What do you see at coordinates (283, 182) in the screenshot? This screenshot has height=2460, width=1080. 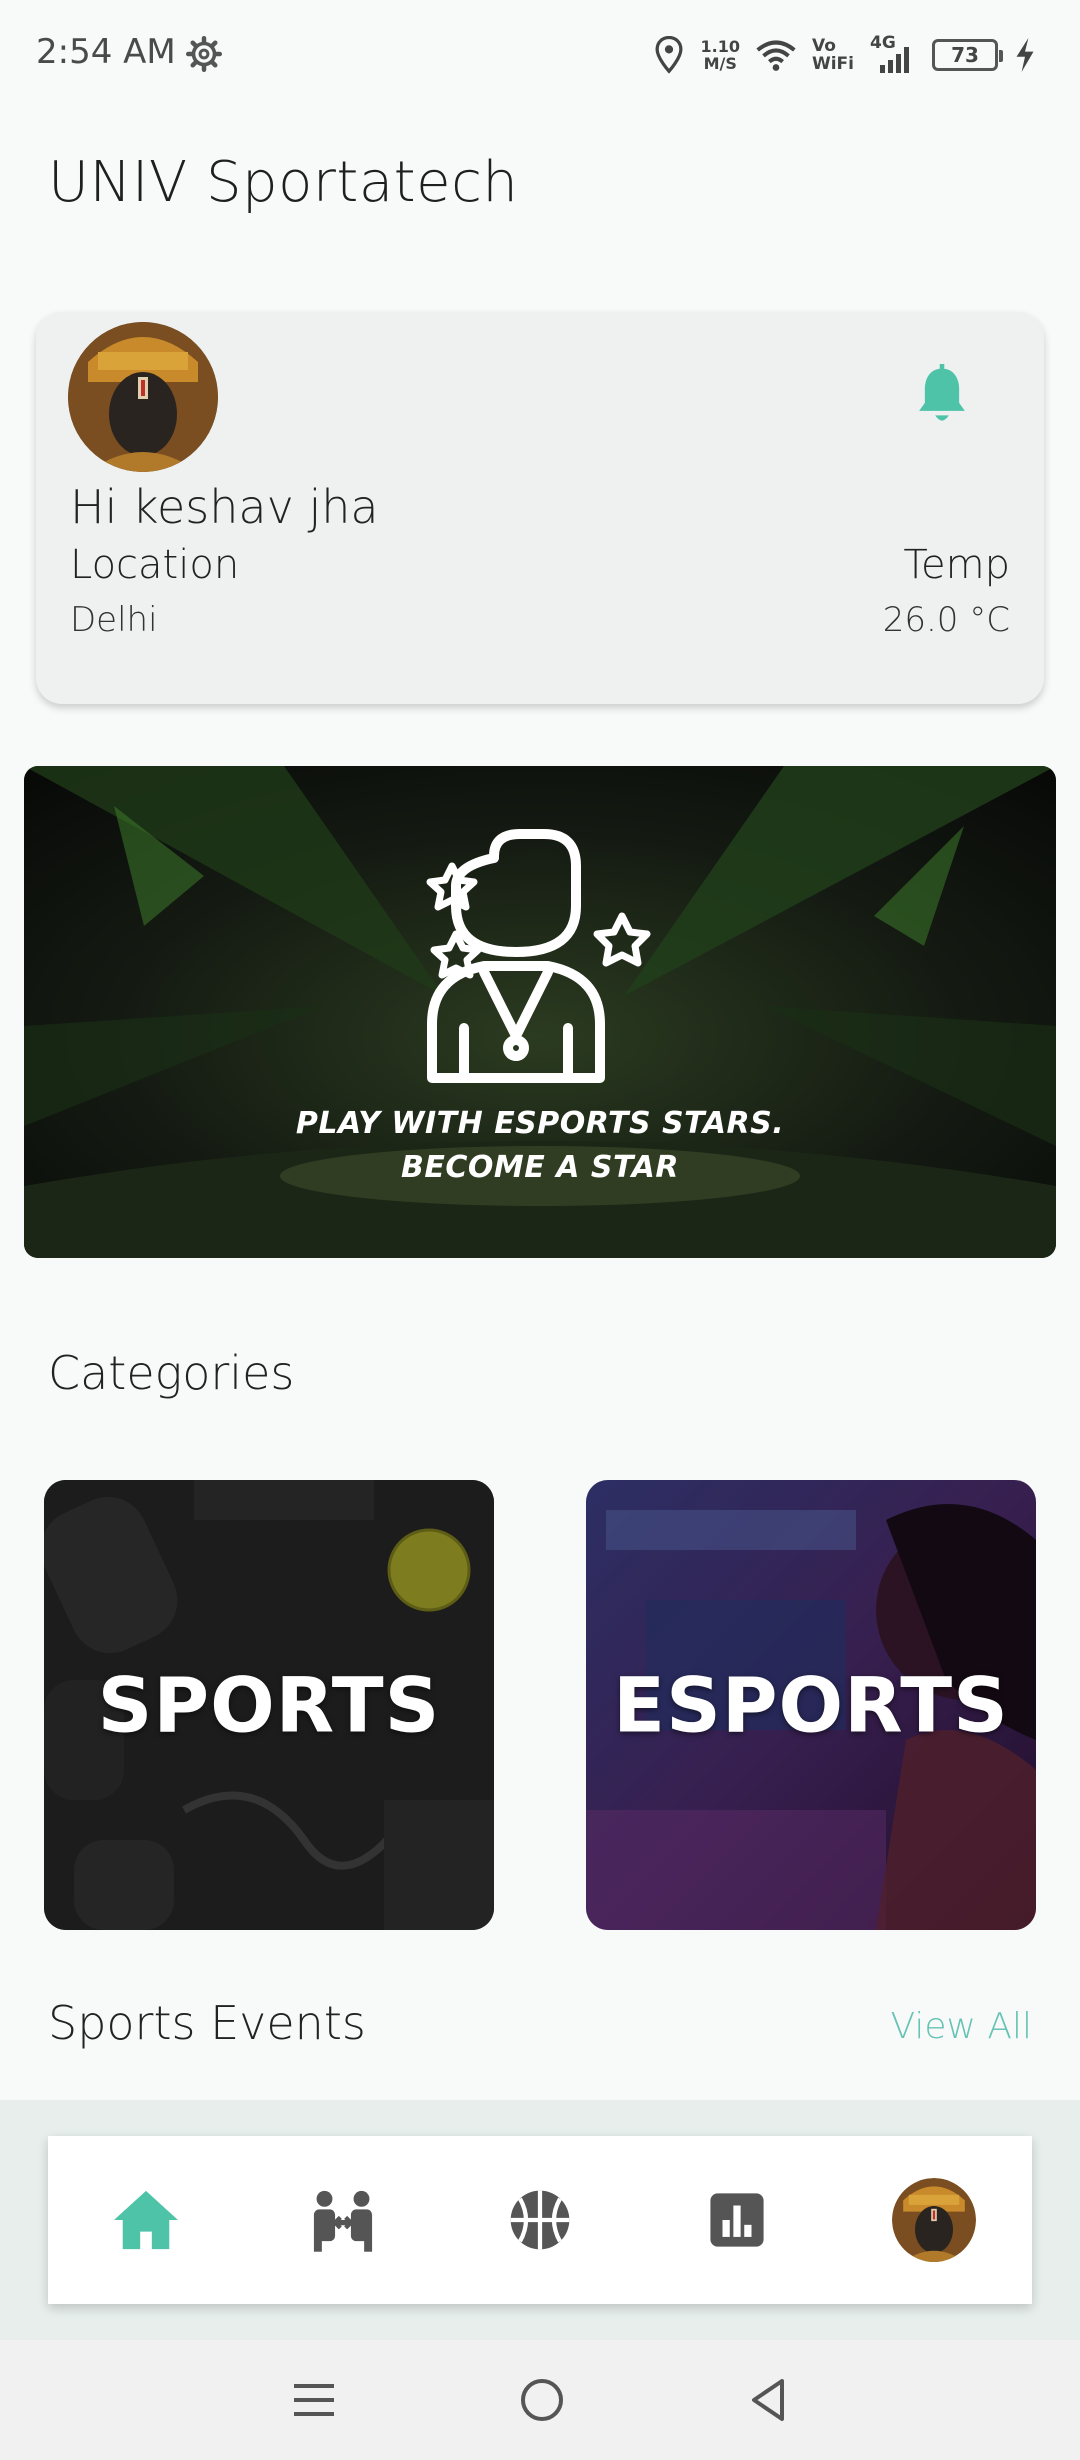 I see `page-title: UNIV Sportatech` at bounding box center [283, 182].